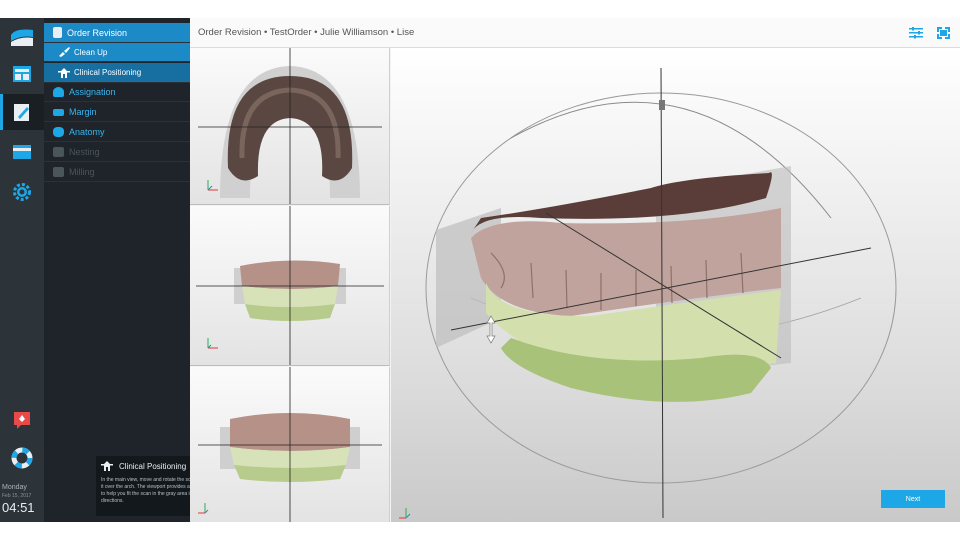 The height and width of the screenshot is (540, 960). Describe the element at coordinates (58, 112) in the screenshot. I see `margin-icon` at that location.